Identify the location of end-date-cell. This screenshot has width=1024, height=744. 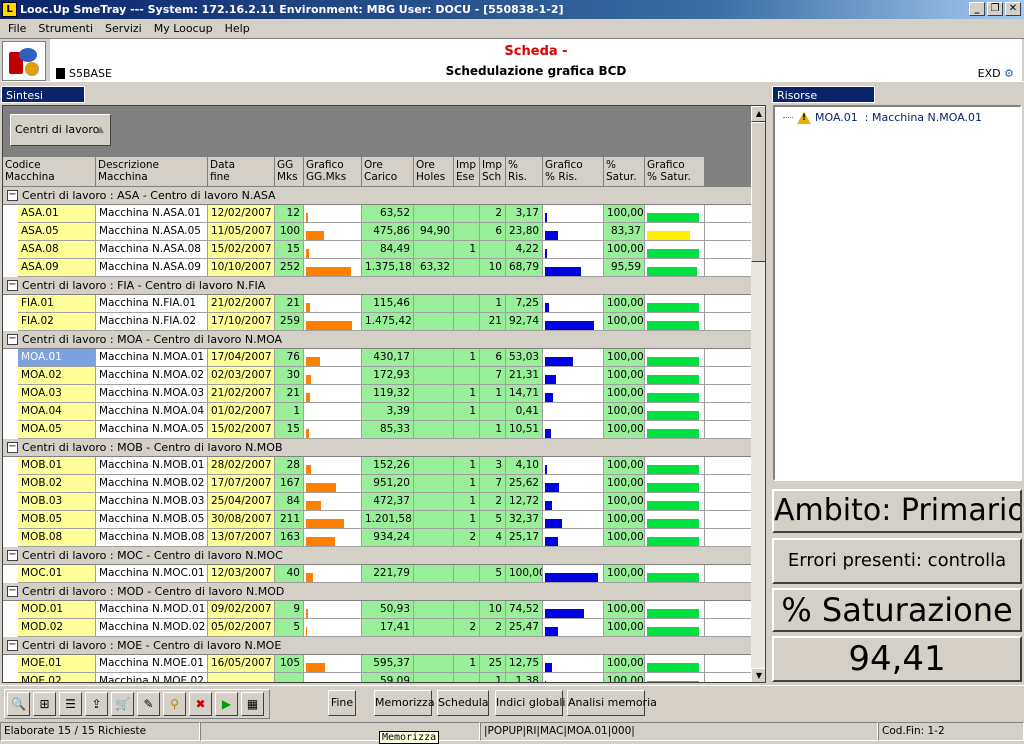
(241, 677).